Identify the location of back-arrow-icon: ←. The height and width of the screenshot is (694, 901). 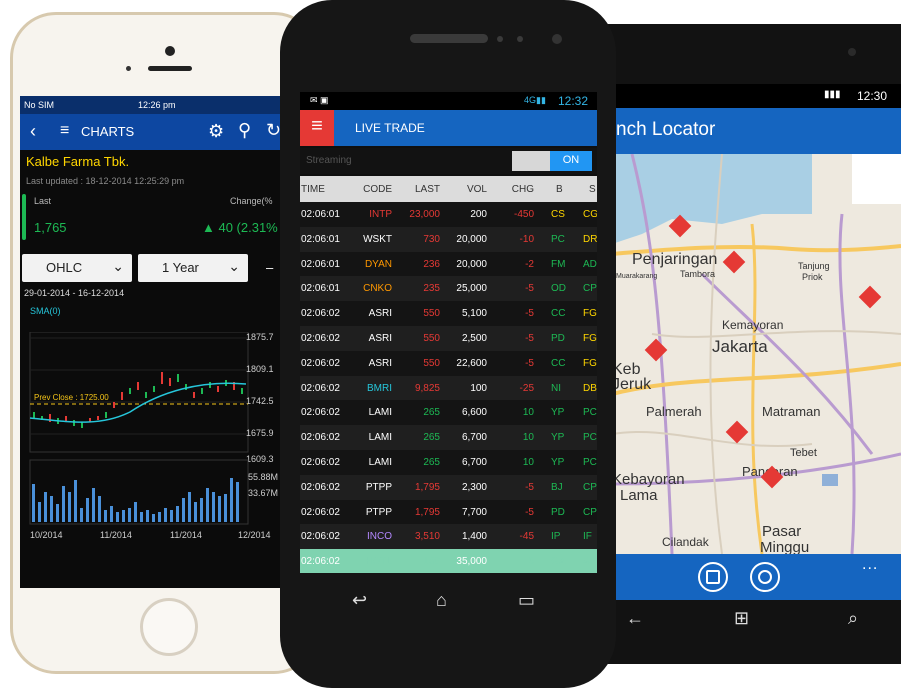
(635, 618).